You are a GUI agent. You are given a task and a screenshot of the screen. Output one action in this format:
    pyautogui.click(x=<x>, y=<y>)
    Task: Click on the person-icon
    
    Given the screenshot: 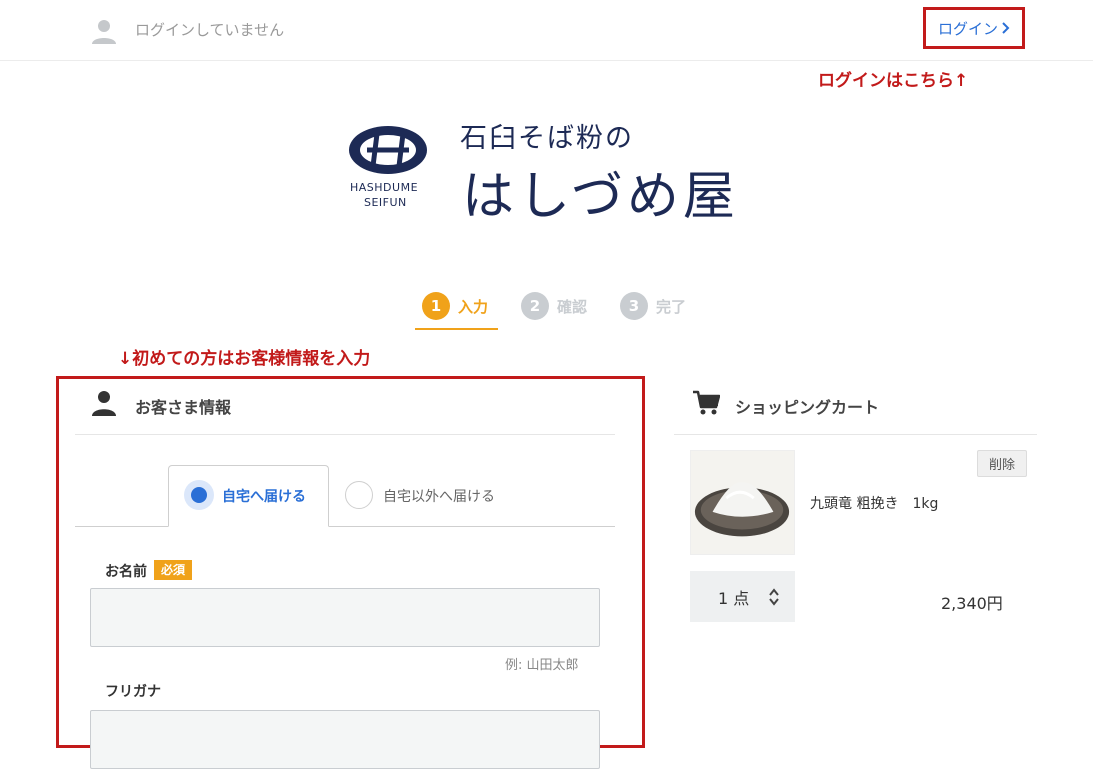 What is the action you would take?
    pyautogui.click(x=104, y=403)
    